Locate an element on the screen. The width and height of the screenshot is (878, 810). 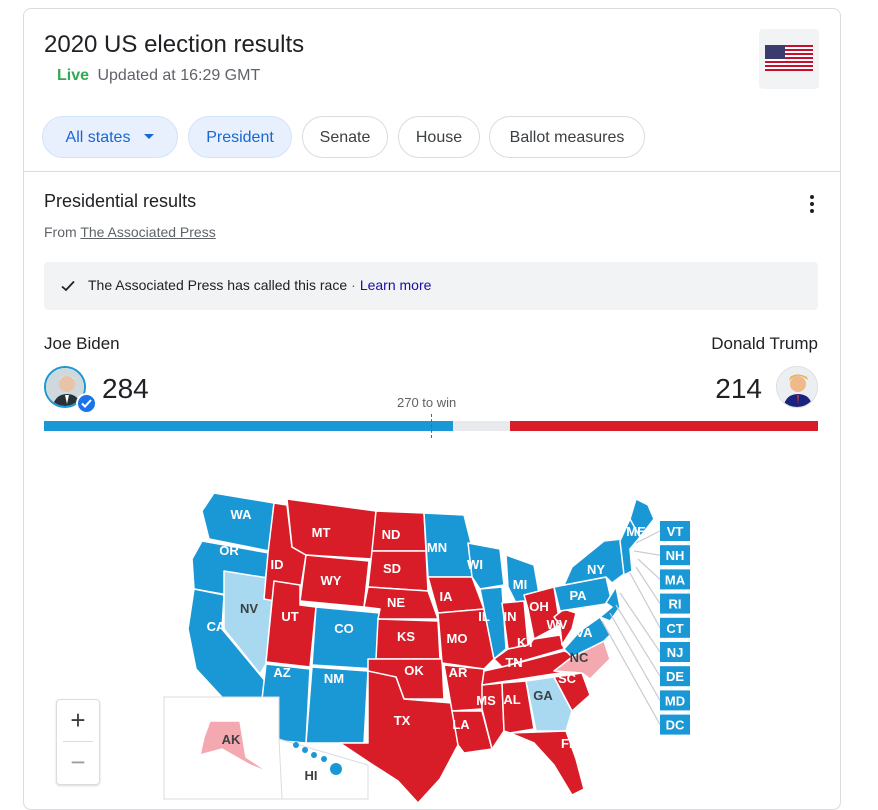
state-mt is located at coordinates (331, 529).